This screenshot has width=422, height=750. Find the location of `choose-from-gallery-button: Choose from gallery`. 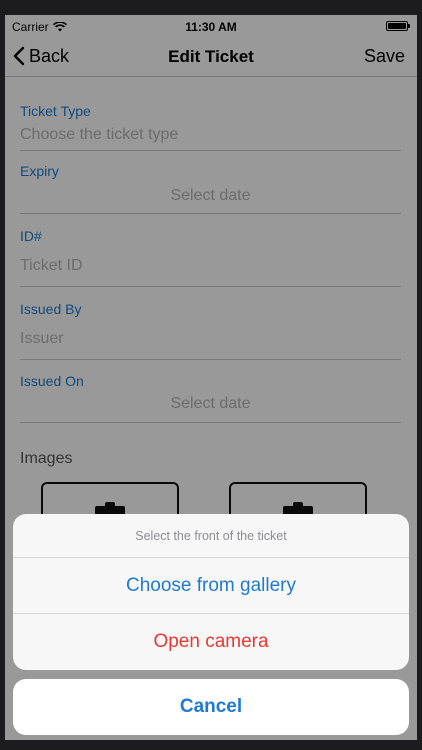

choose-from-gallery-button: Choose from gallery is located at coordinates (211, 586).